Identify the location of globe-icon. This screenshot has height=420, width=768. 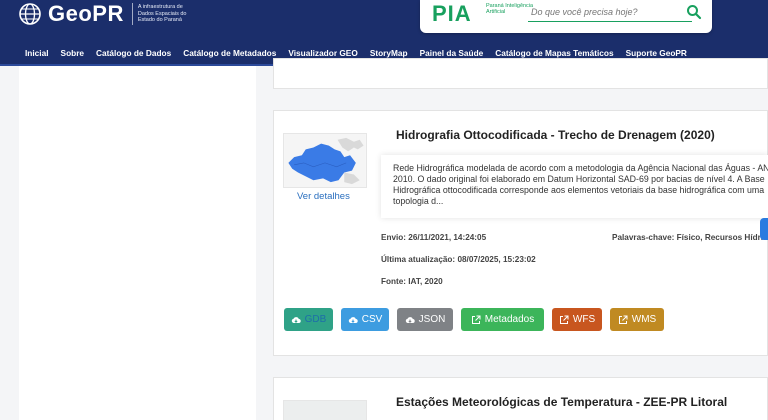
(30, 14).